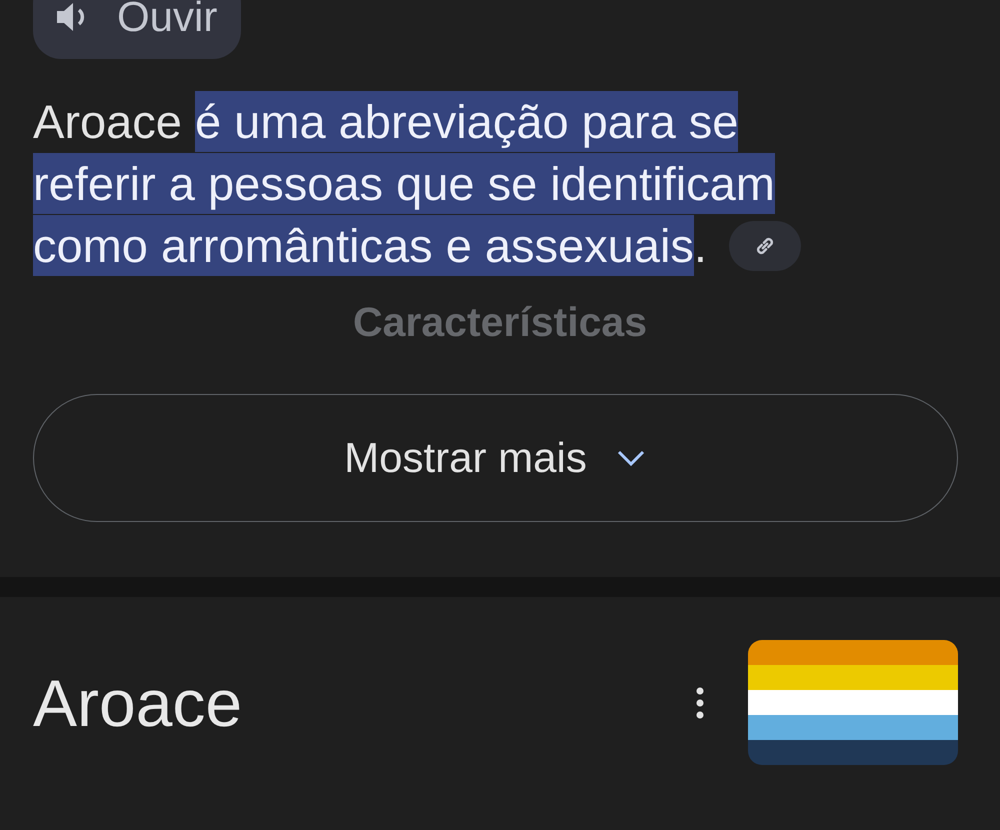  What do you see at coordinates (495, 458) in the screenshot?
I see `show-more-button: Mostrar mais` at bounding box center [495, 458].